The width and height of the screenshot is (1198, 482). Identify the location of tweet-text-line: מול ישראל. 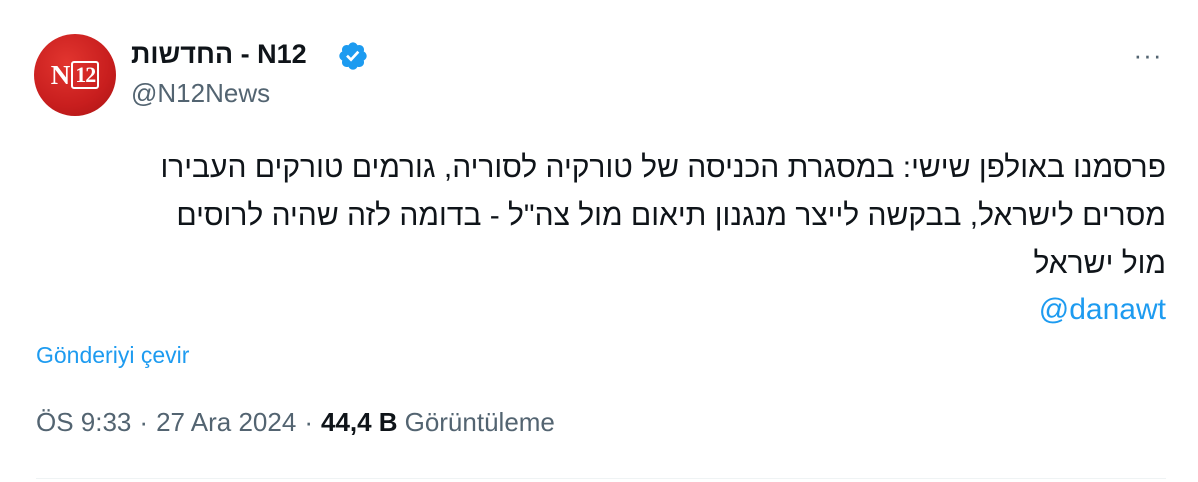
(1099, 263).